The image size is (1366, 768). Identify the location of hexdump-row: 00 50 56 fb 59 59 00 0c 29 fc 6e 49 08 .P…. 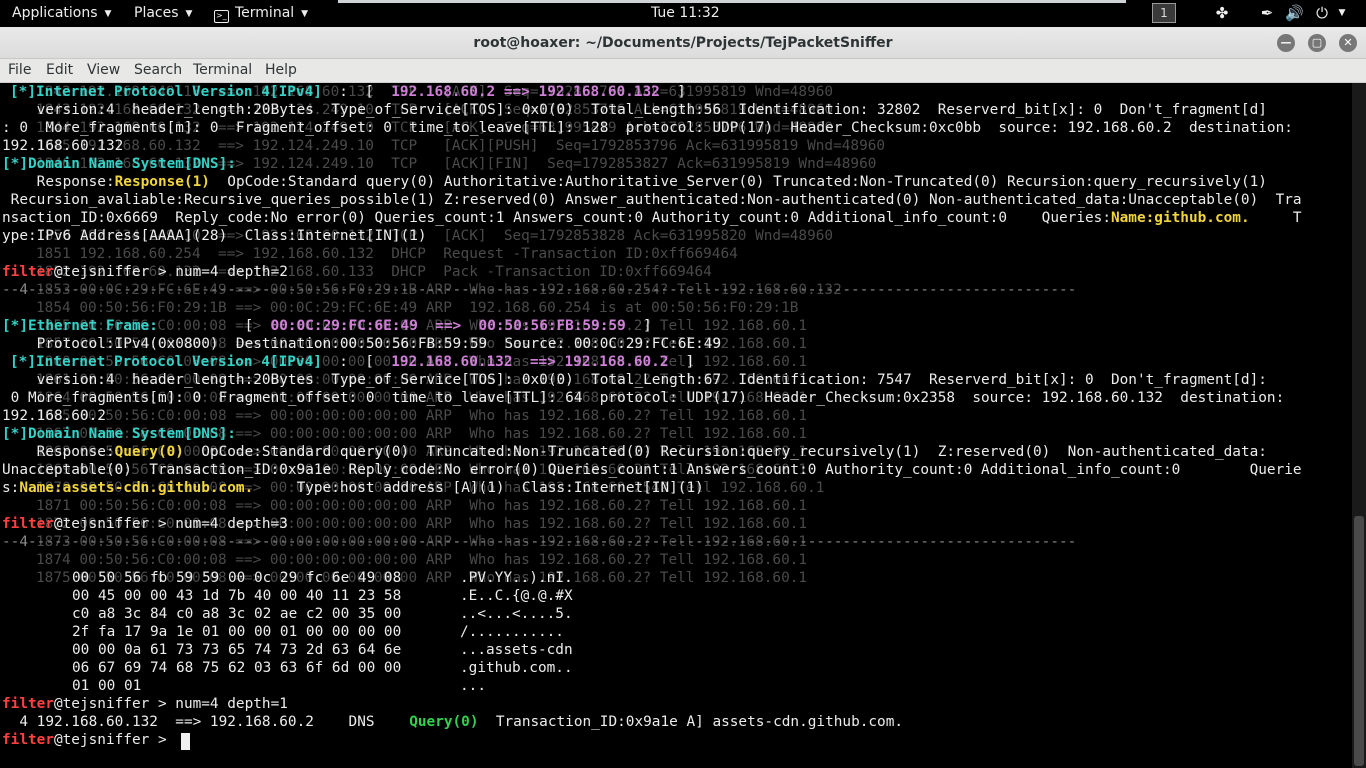
(322, 578).